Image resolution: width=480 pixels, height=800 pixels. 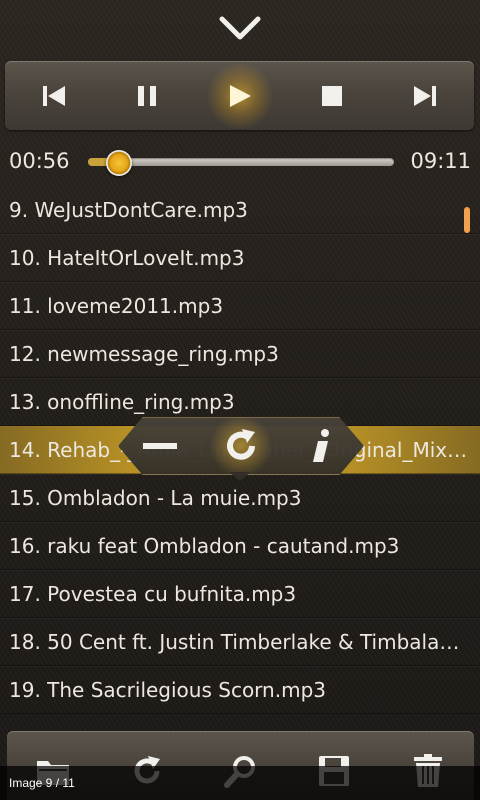 What do you see at coordinates (240, 546) in the screenshot?
I see `playlist-item: 16. raku feat Ombladon - cautand.mp3` at bounding box center [240, 546].